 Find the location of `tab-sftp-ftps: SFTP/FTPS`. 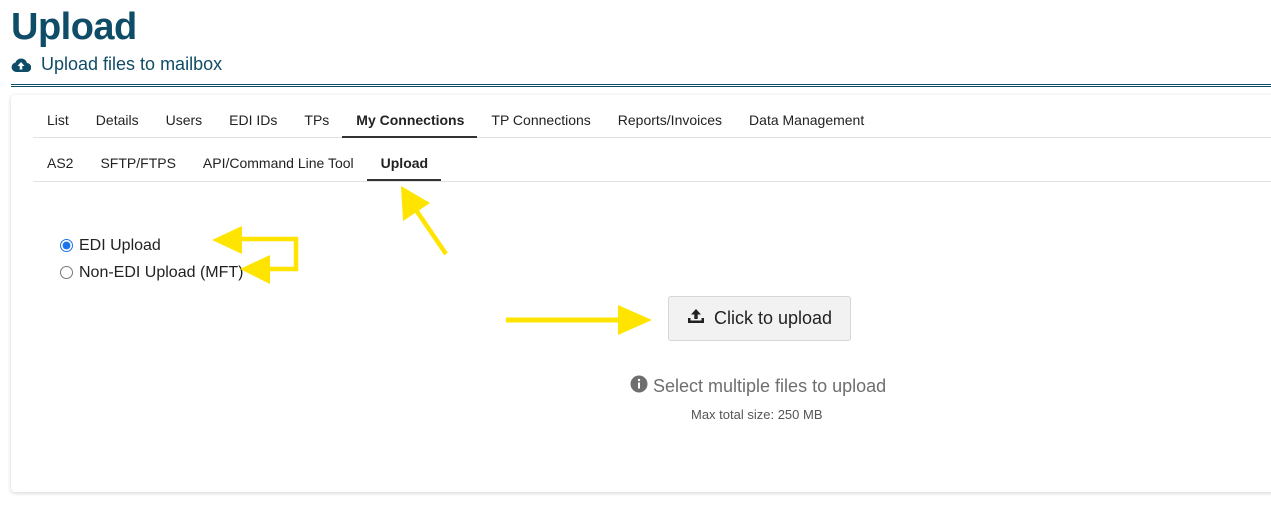

tab-sftp-ftps: SFTP/FTPS is located at coordinates (137, 159).